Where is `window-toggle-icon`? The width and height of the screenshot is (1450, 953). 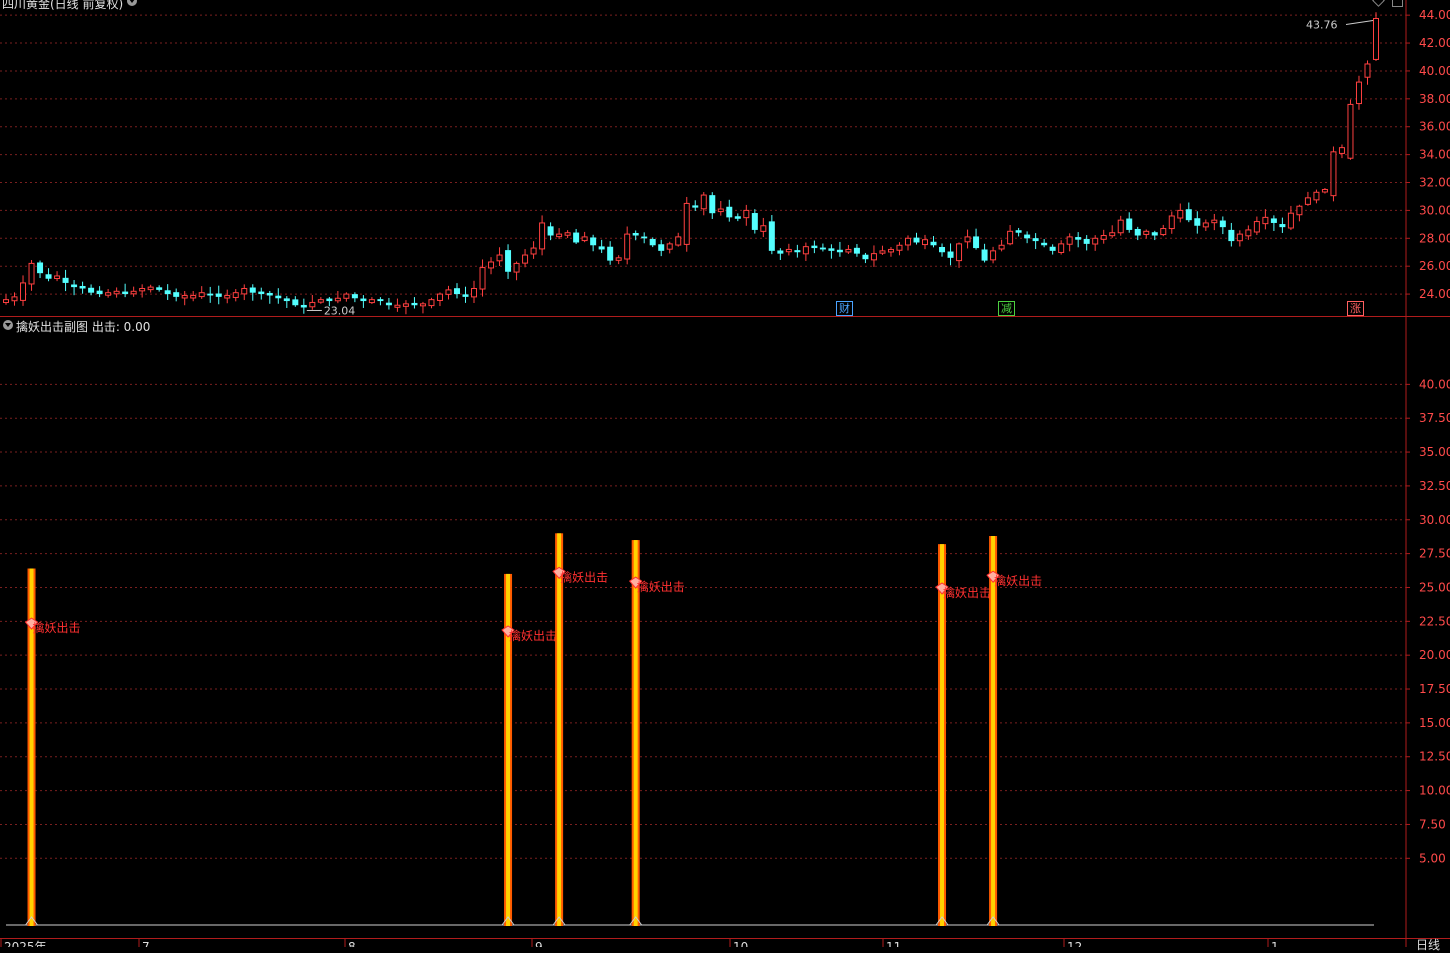 window-toggle-icon is located at coordinates (1397, 3).